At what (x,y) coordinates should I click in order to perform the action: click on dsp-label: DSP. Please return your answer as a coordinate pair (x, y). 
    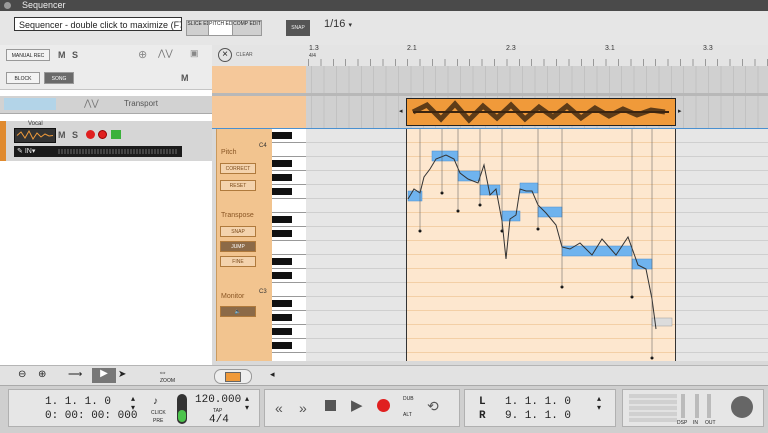
    Looking at the image, I should click on (682, 423).